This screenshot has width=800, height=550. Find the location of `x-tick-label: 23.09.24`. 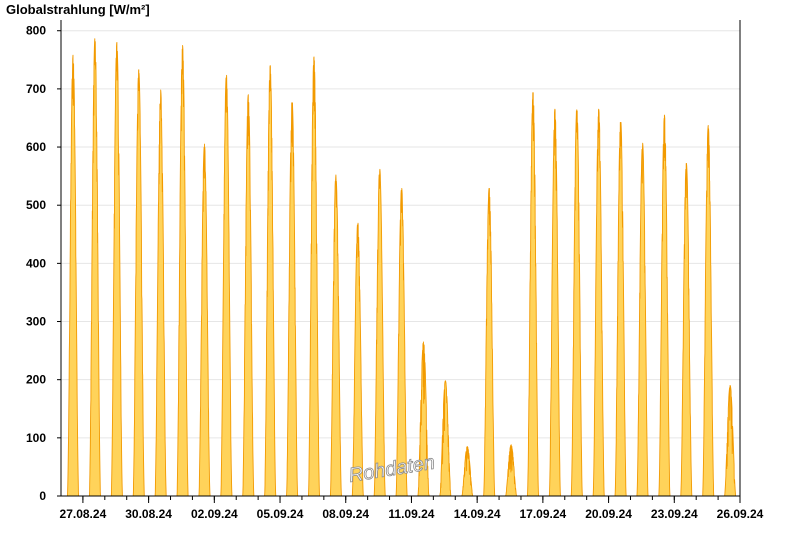

x-tick-label: 23.09.24 is located at coordinates (674, 514).